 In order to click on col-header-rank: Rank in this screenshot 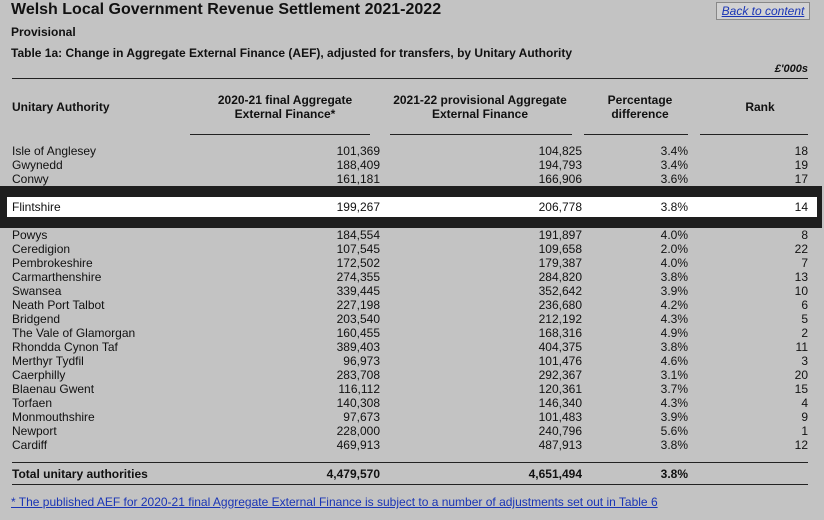, I will do `click(760, 107)`.